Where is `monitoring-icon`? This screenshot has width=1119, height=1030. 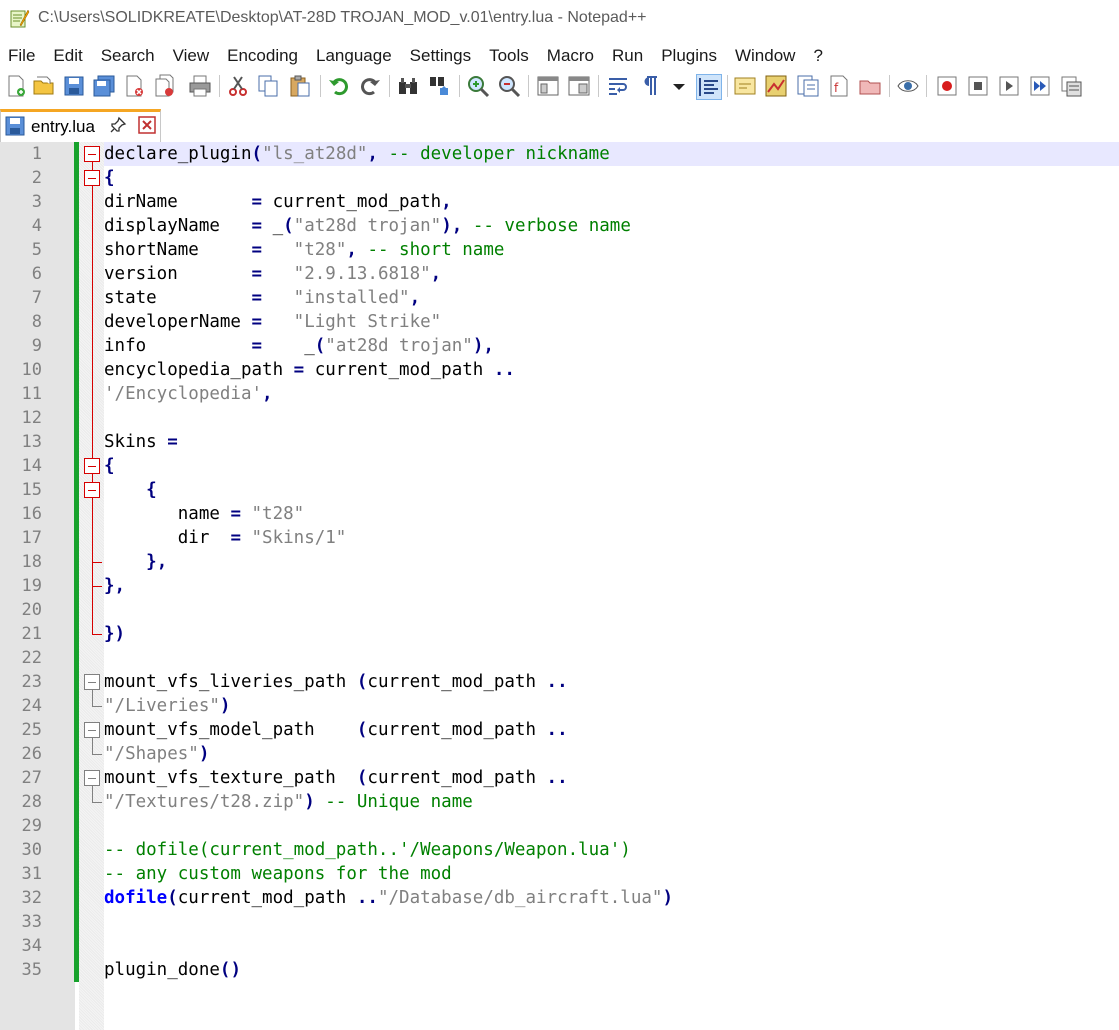 monitoring-icon is located at coordinates (870, 86).